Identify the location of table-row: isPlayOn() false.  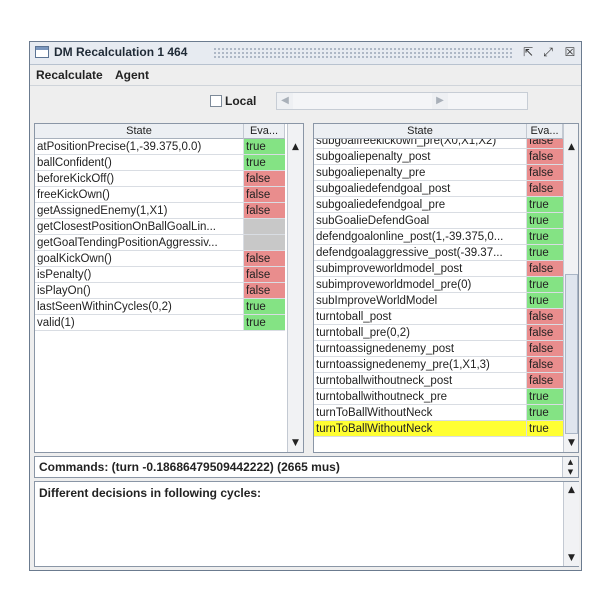
(160, 291).